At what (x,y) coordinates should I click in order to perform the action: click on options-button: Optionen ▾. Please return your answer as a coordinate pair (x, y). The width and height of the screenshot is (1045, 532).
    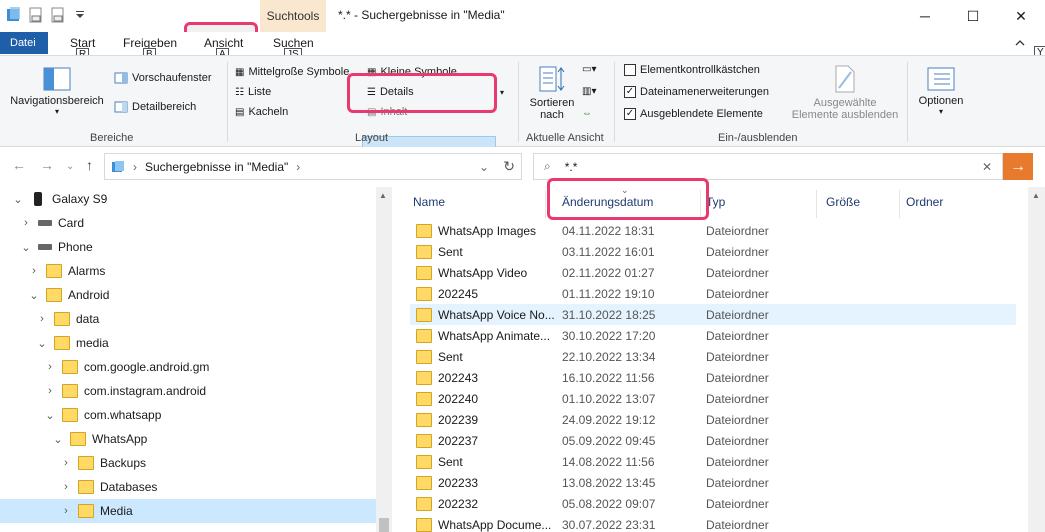
    Looking at the image, I should click on (941, 91).